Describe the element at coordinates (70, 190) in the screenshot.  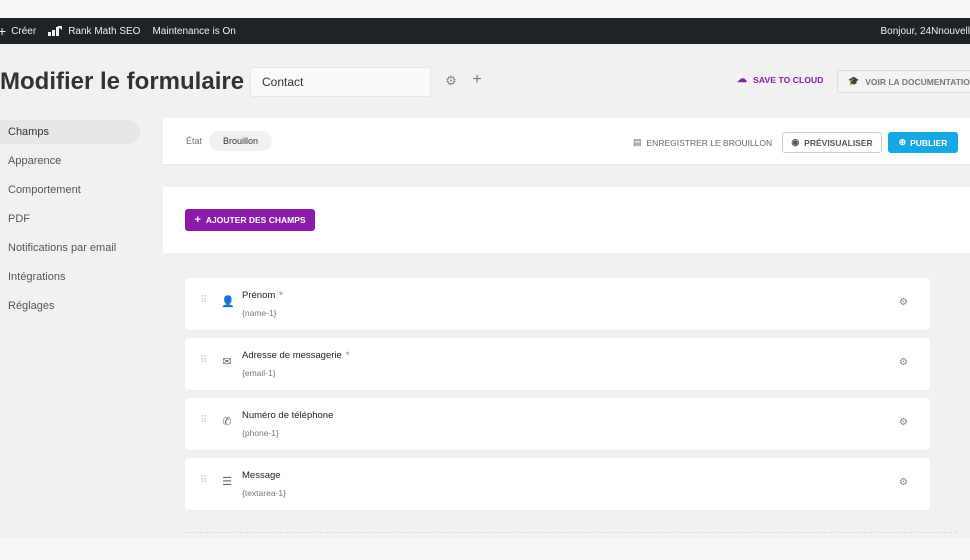
I see `sidebar-item-comportement: Comportement` at that location.